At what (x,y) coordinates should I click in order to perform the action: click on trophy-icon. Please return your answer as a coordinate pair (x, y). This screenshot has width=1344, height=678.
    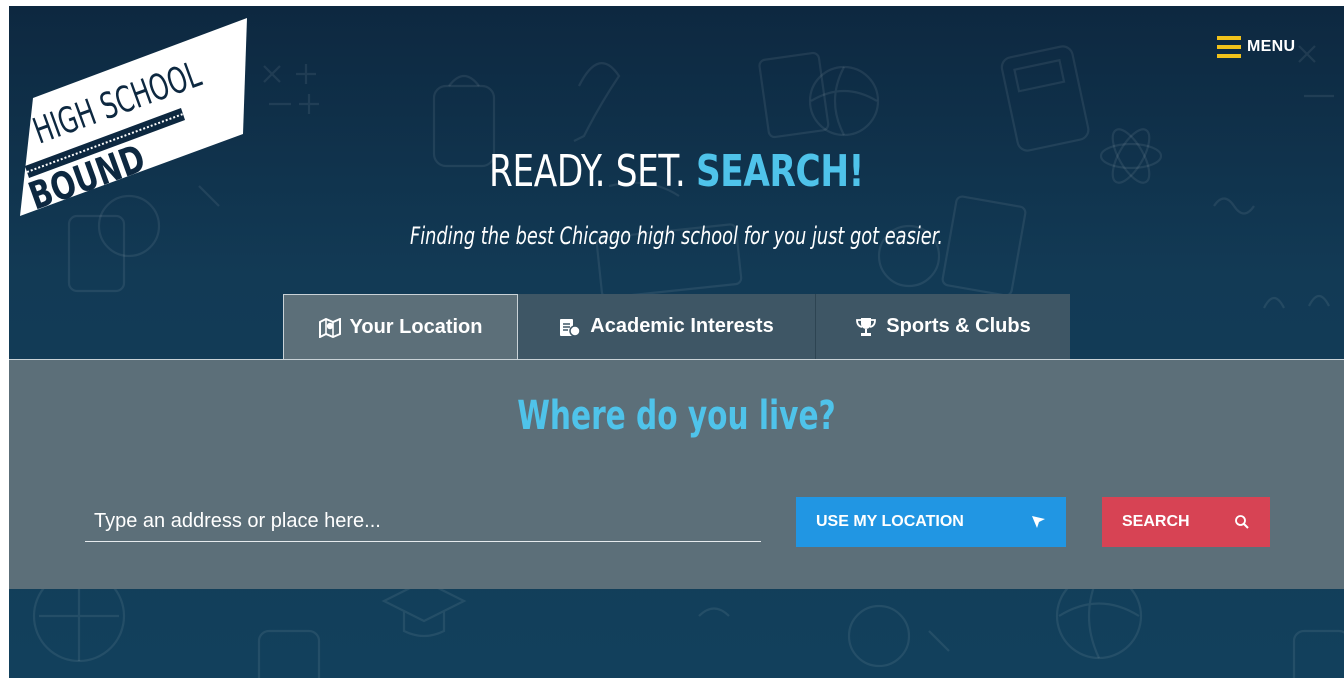
    Looking at the image, I should click on (866, 326).